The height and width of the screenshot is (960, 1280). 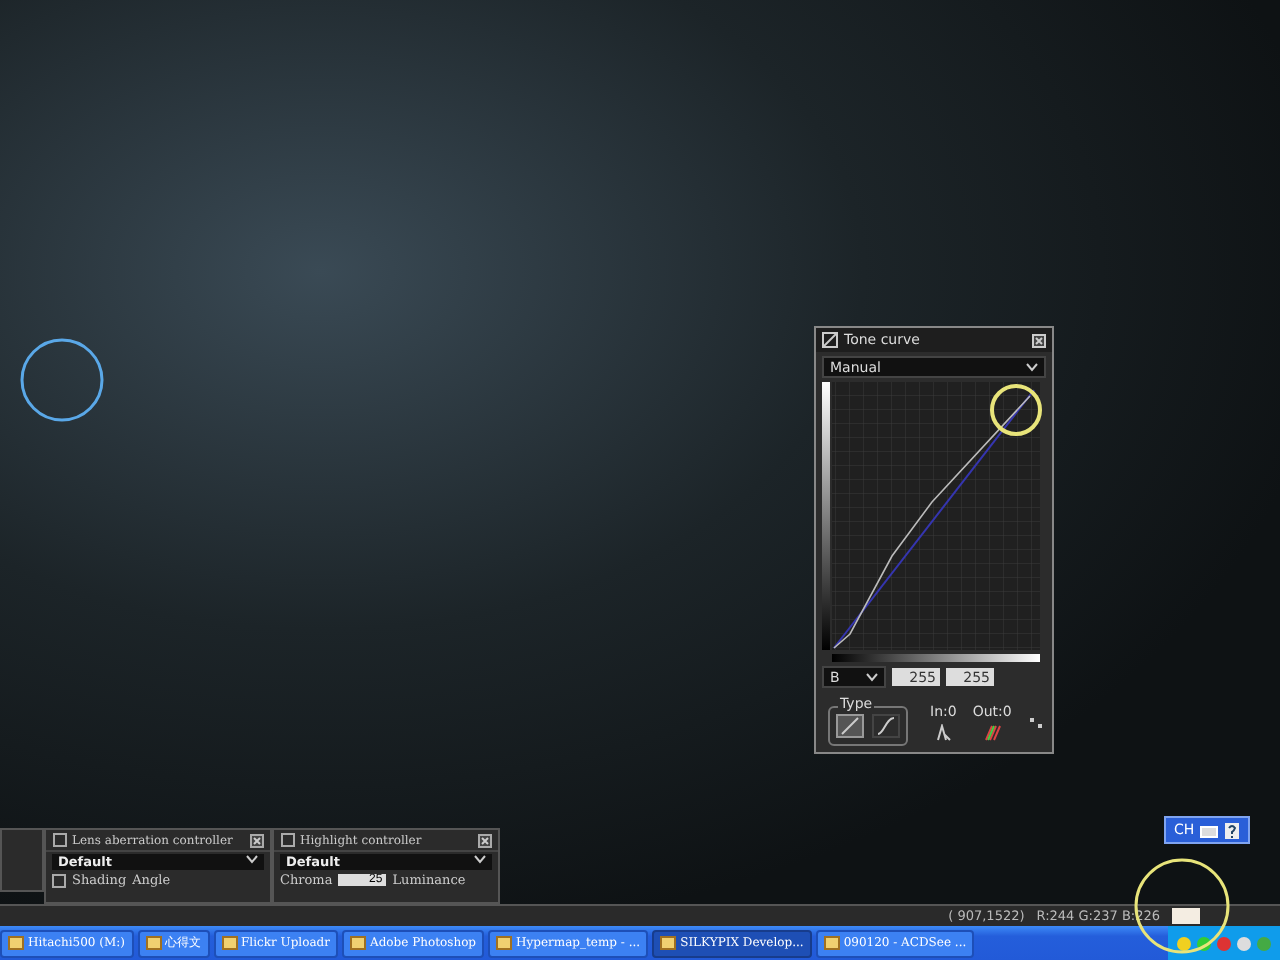 What do you see at coordinates (943, 732) in the screenshot?
I see `pen-icon` at bounding box center [943, 732].